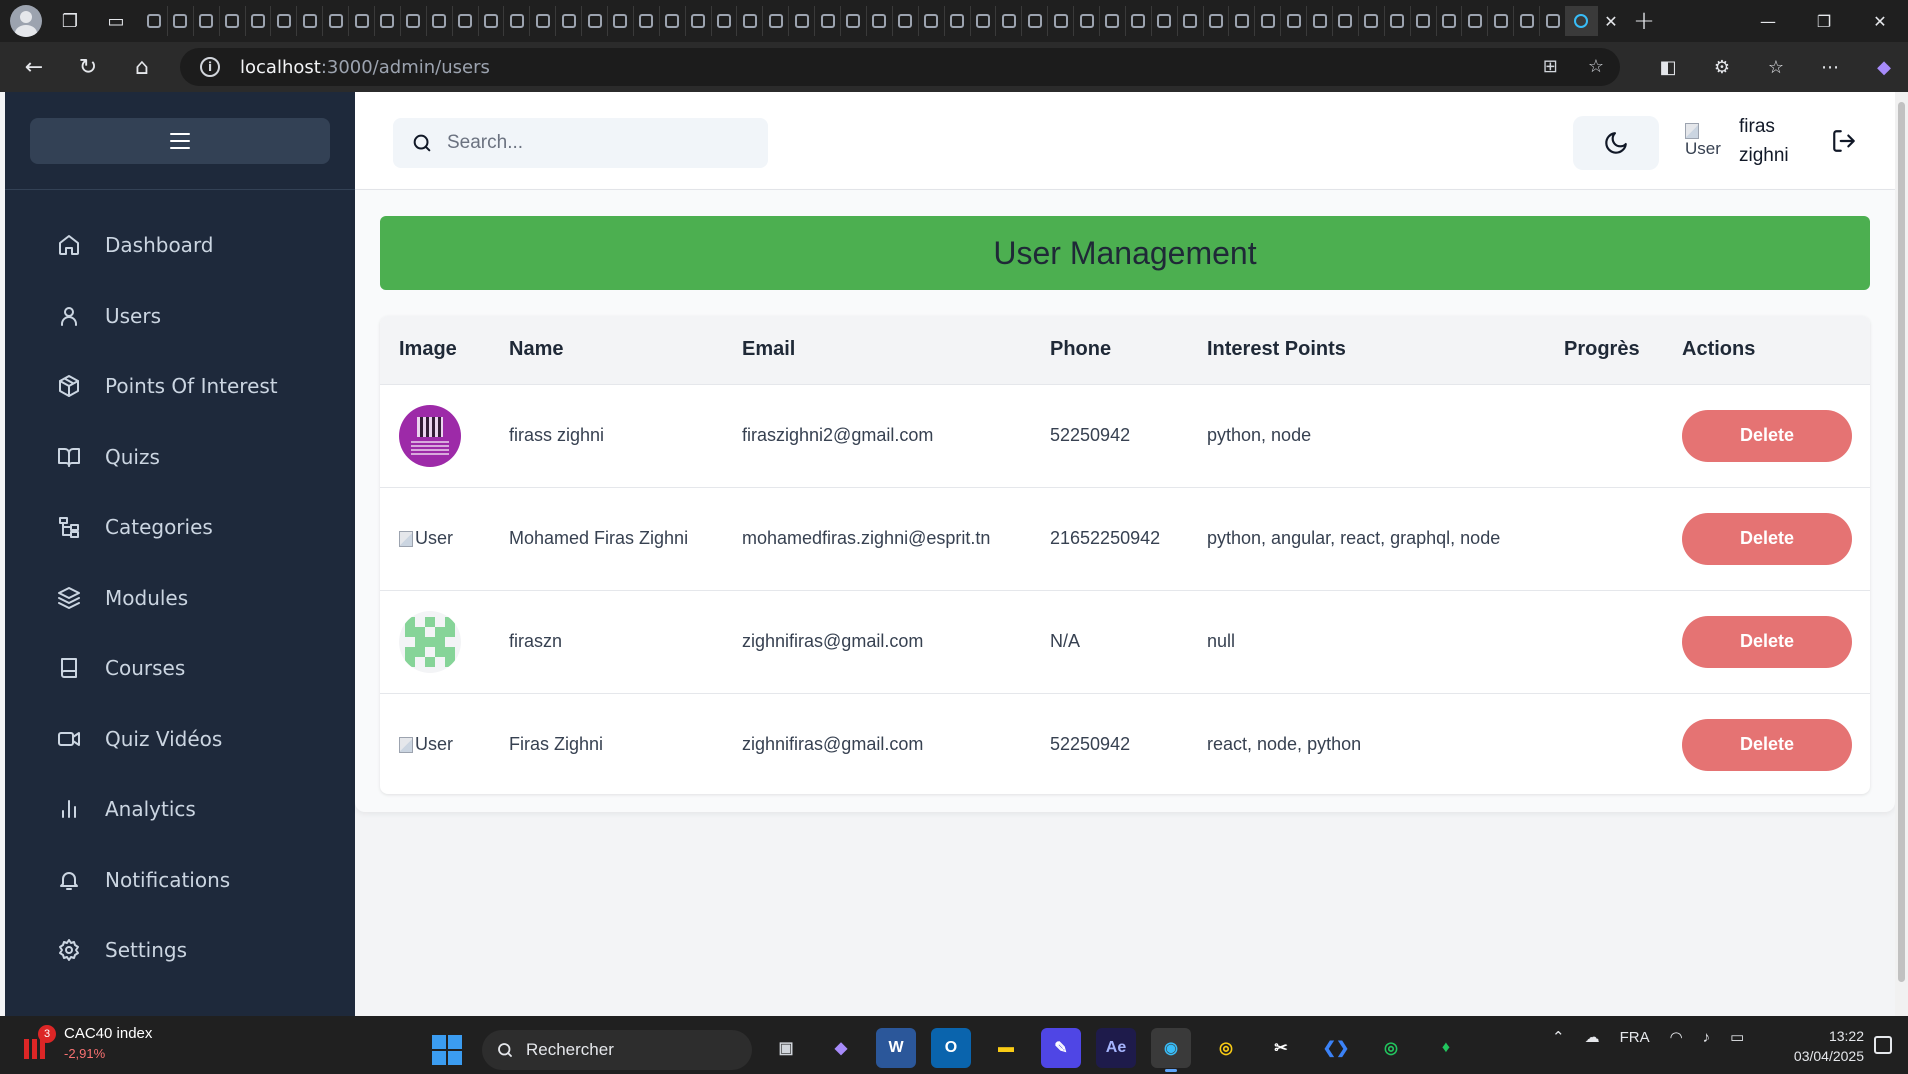 The image size is (1908, 1074). What do you see at coordinates (1596, 66) in the screenshot?
I see `favorite-star-icon: ☆` at bounding box center [1596, 66].